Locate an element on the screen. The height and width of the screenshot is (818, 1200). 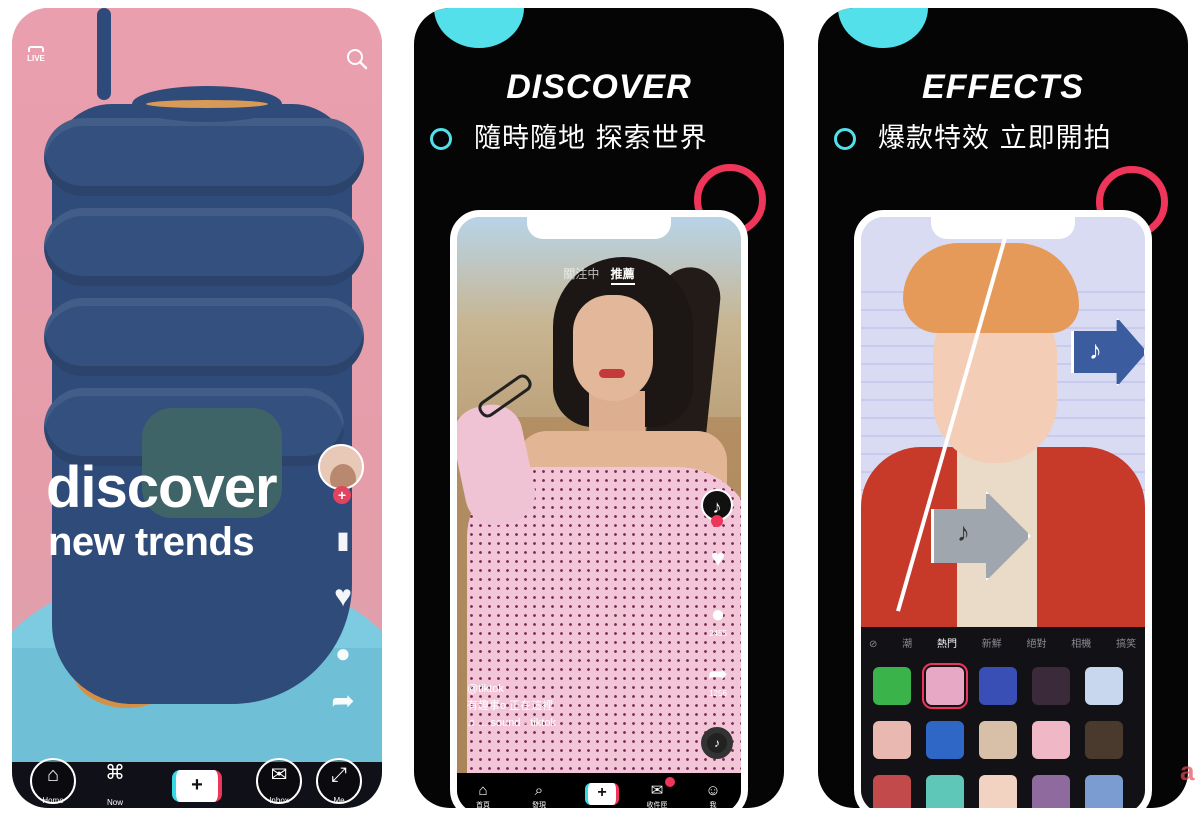
nav-label: 收件匣 is located at coordinates (657, 805).